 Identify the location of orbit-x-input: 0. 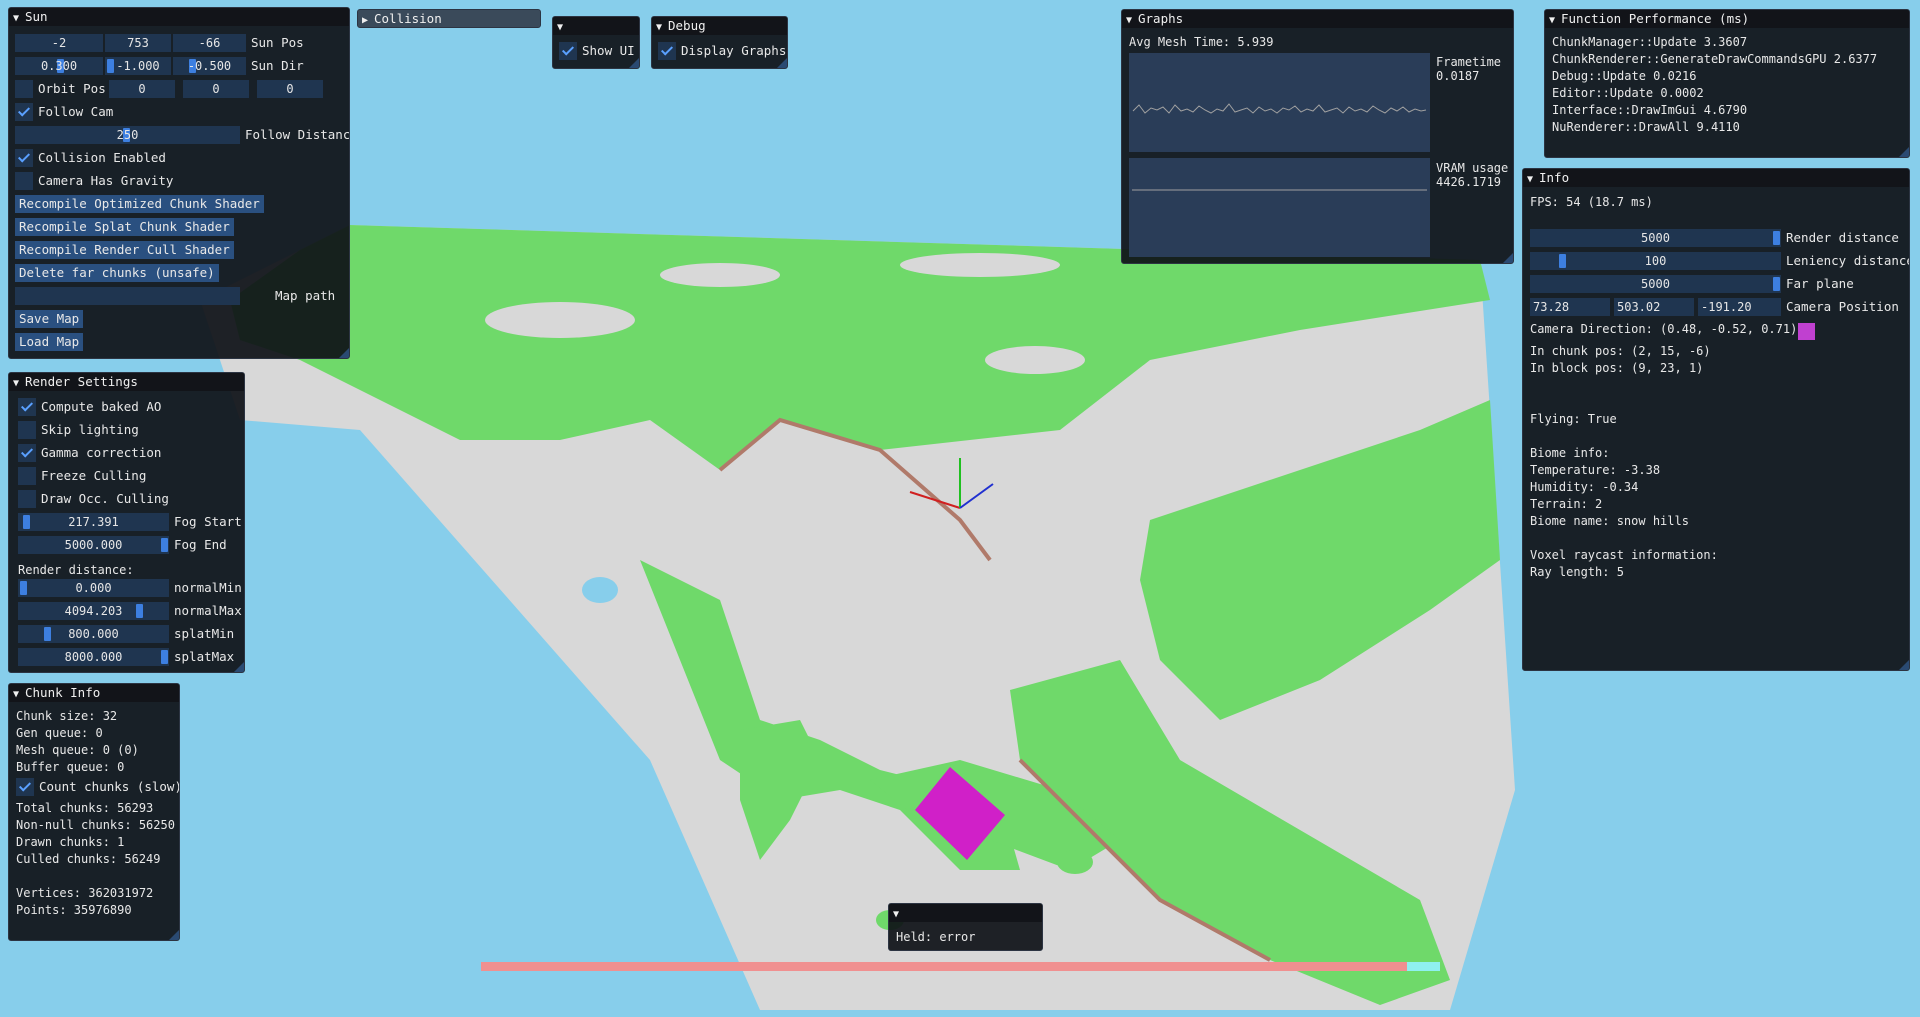
(142, 89).